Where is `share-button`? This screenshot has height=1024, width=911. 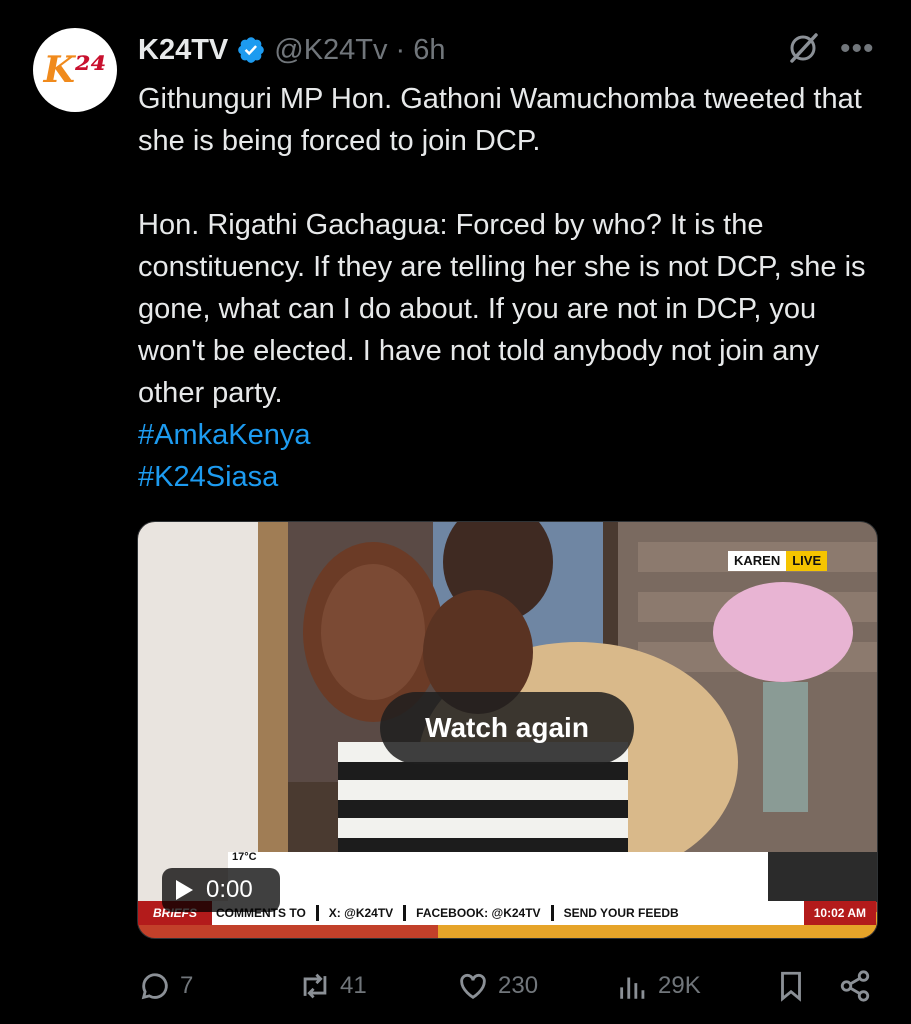
share-button is located at coordinates (855, 986).